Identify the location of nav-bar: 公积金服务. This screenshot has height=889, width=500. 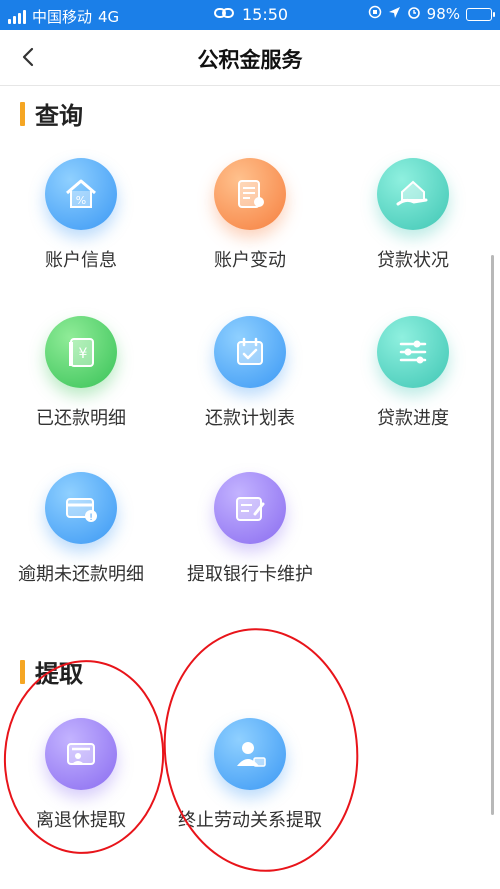
(250, 58).